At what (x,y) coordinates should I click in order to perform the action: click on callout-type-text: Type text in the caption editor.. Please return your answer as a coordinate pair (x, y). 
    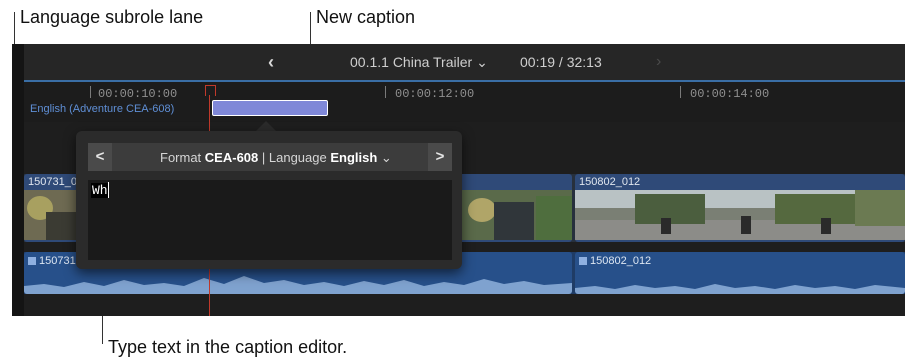
    Looking at the image, I should click on (228, 347).